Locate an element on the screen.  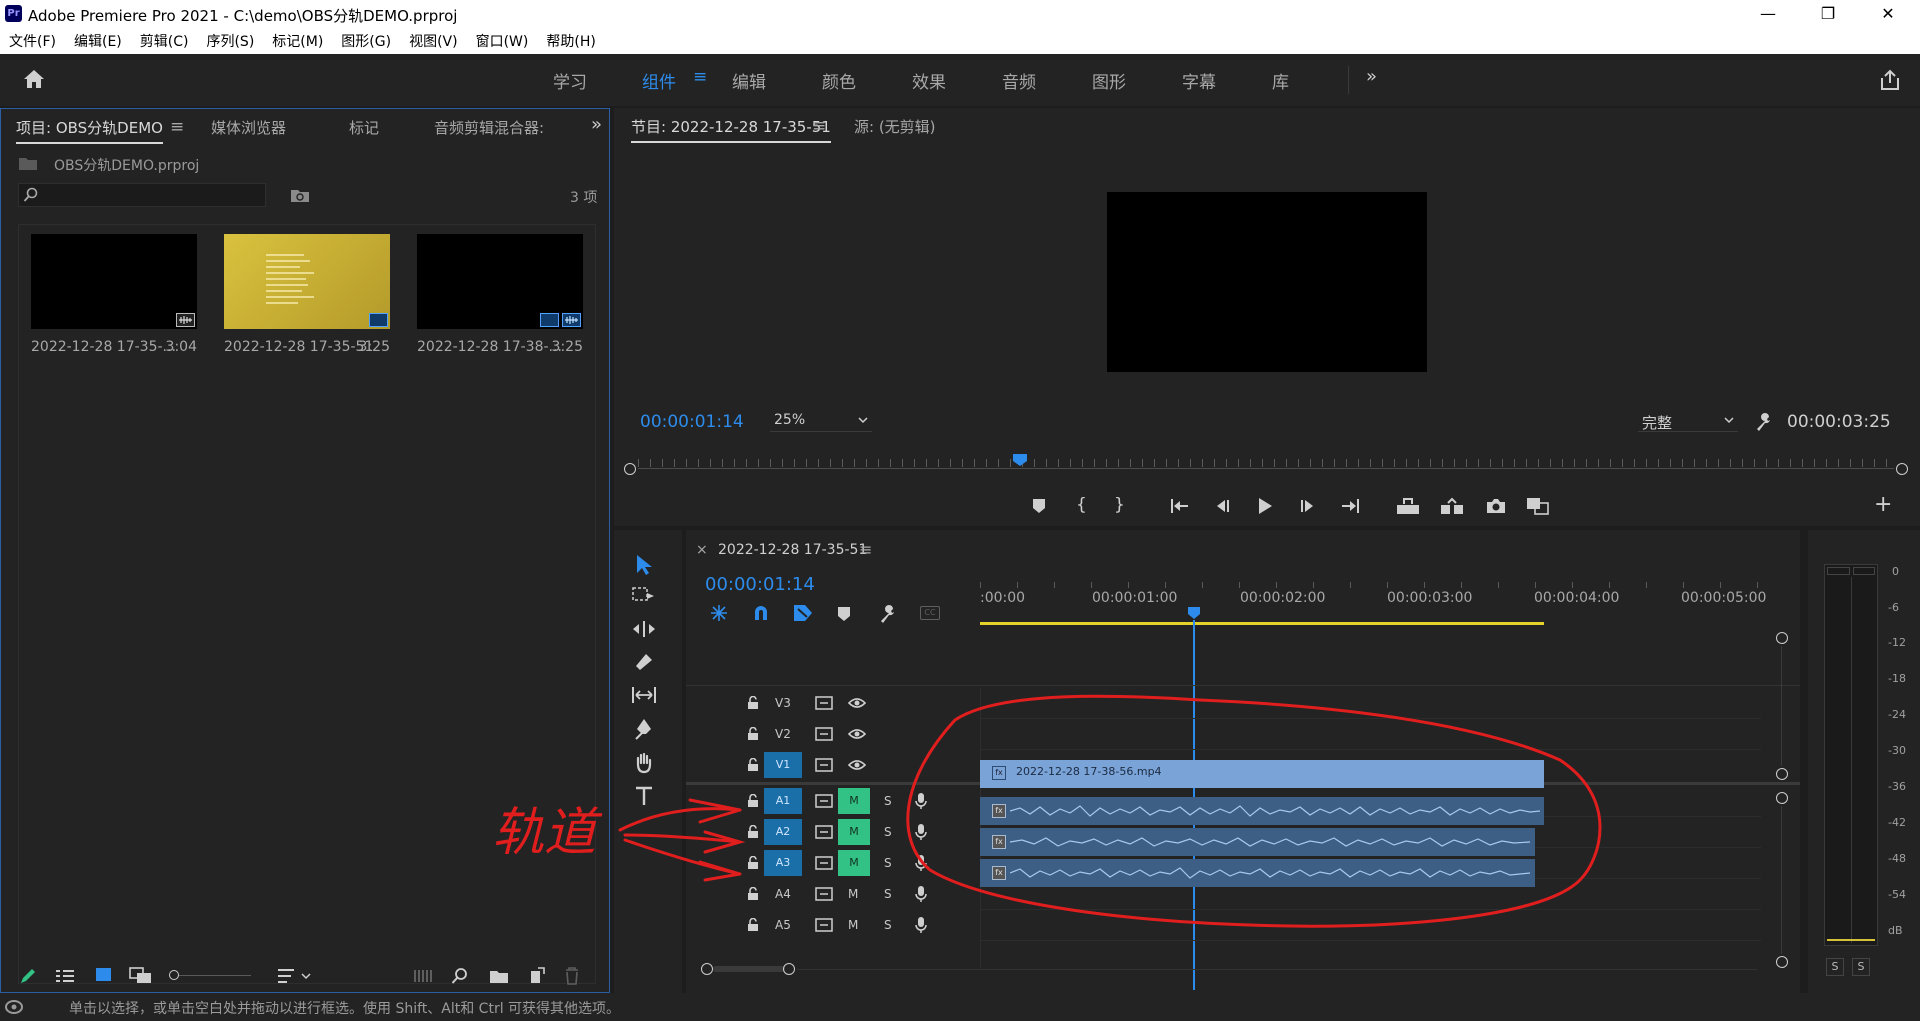
workspace-libraries: 库 is located at coordinates (1280, 80).